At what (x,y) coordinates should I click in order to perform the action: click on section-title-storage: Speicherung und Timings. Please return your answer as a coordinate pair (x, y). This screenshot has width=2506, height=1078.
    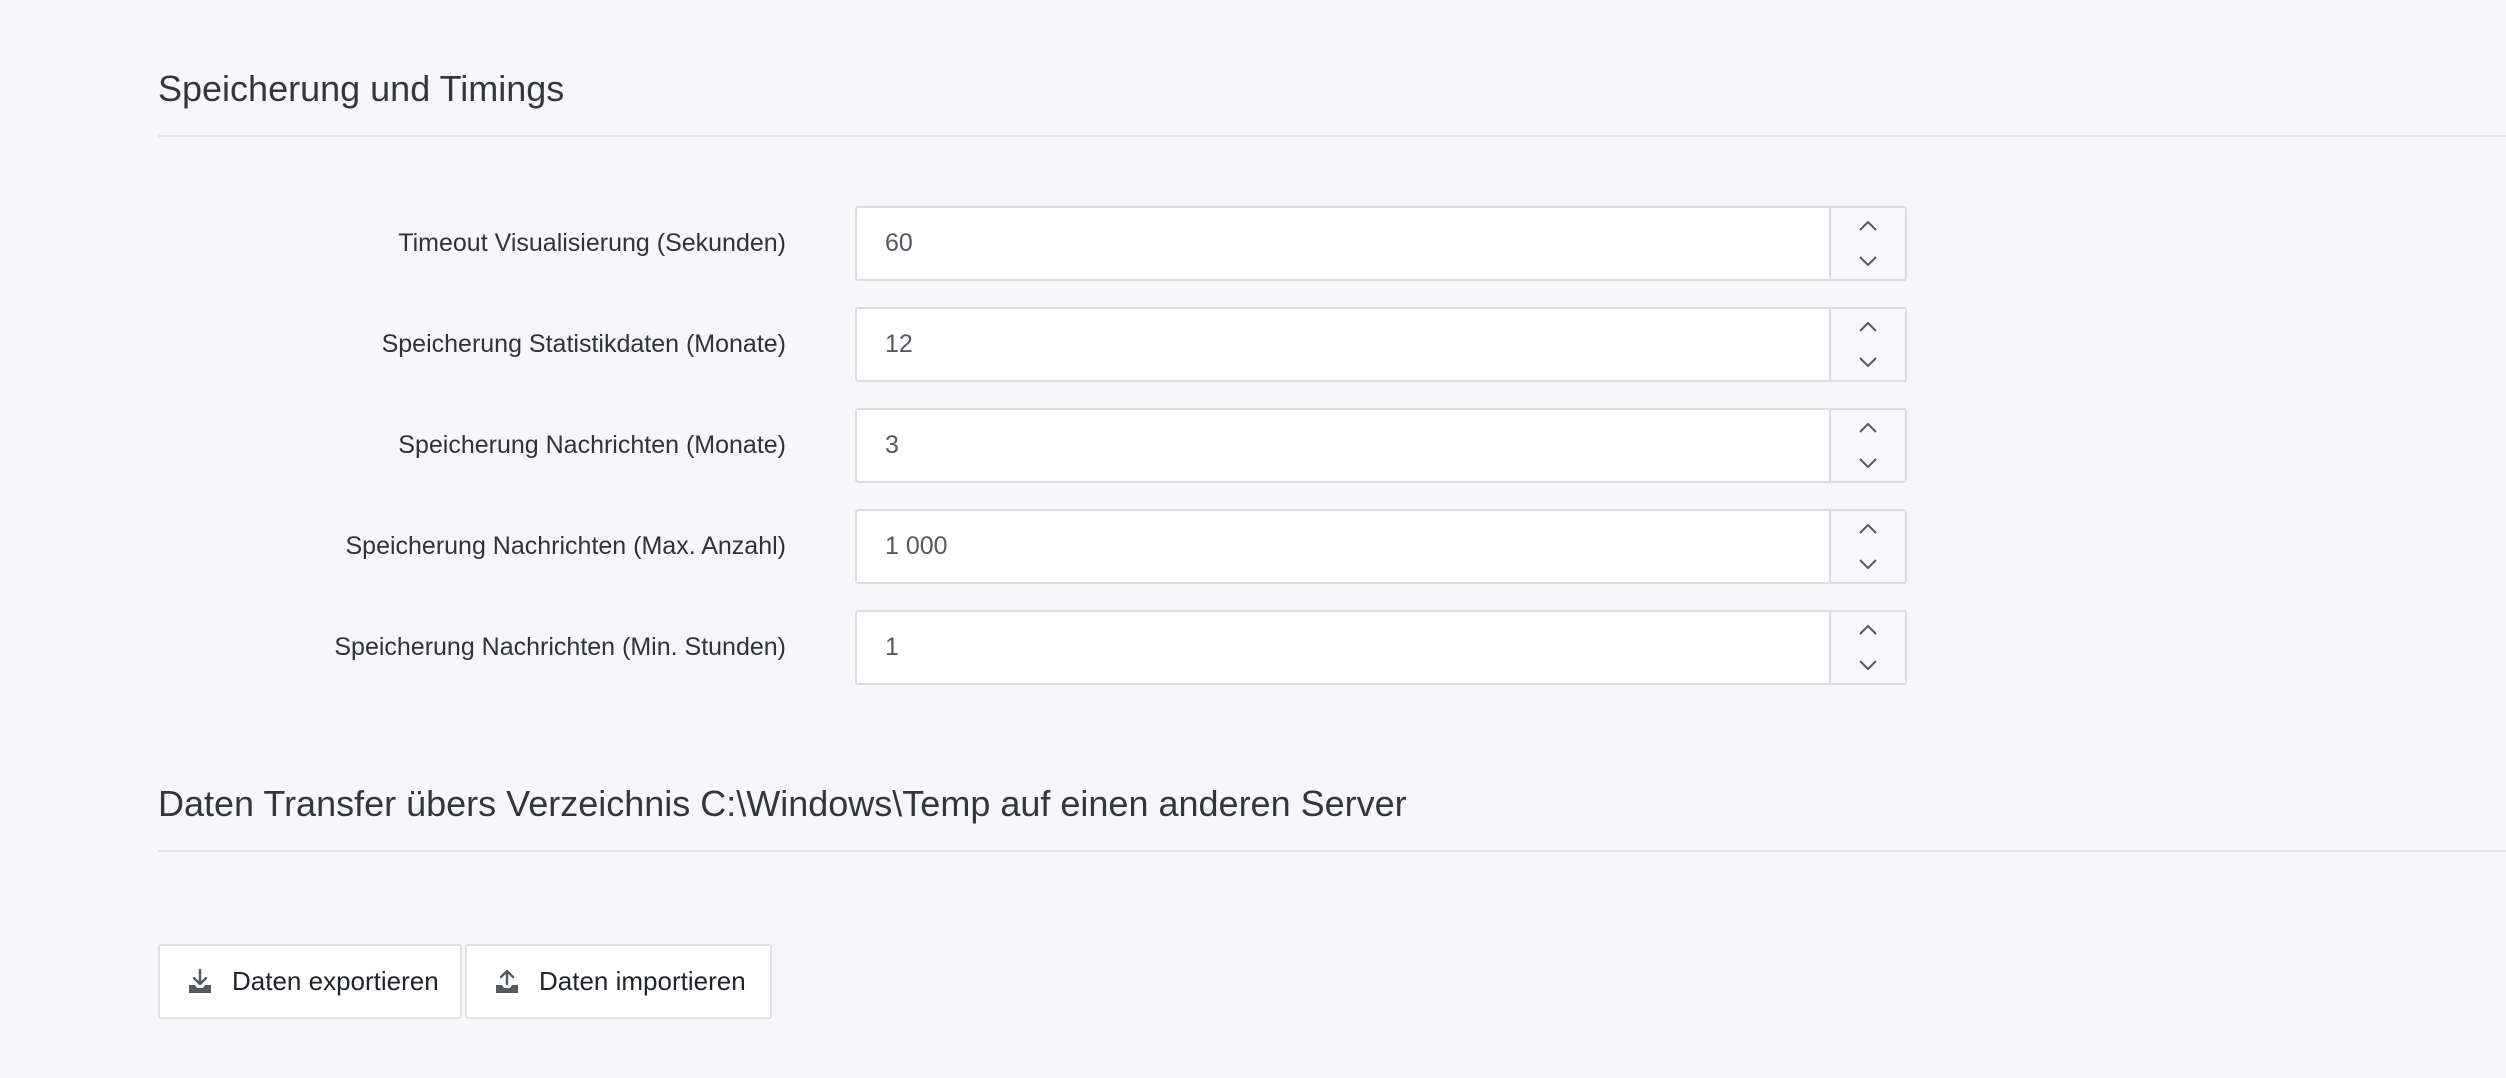
    Looking at the image, I should click on (361, 88).